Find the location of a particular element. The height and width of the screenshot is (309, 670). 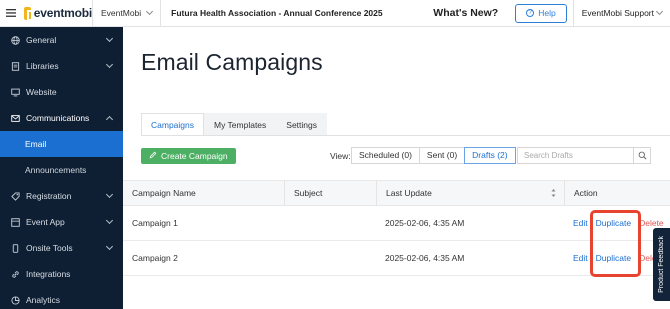

menu-icon is located at coordinates (11, 13).